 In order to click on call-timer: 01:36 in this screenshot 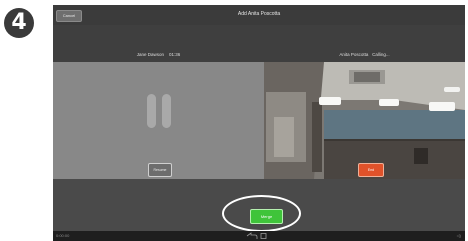, I will do `click(175, 54)`.